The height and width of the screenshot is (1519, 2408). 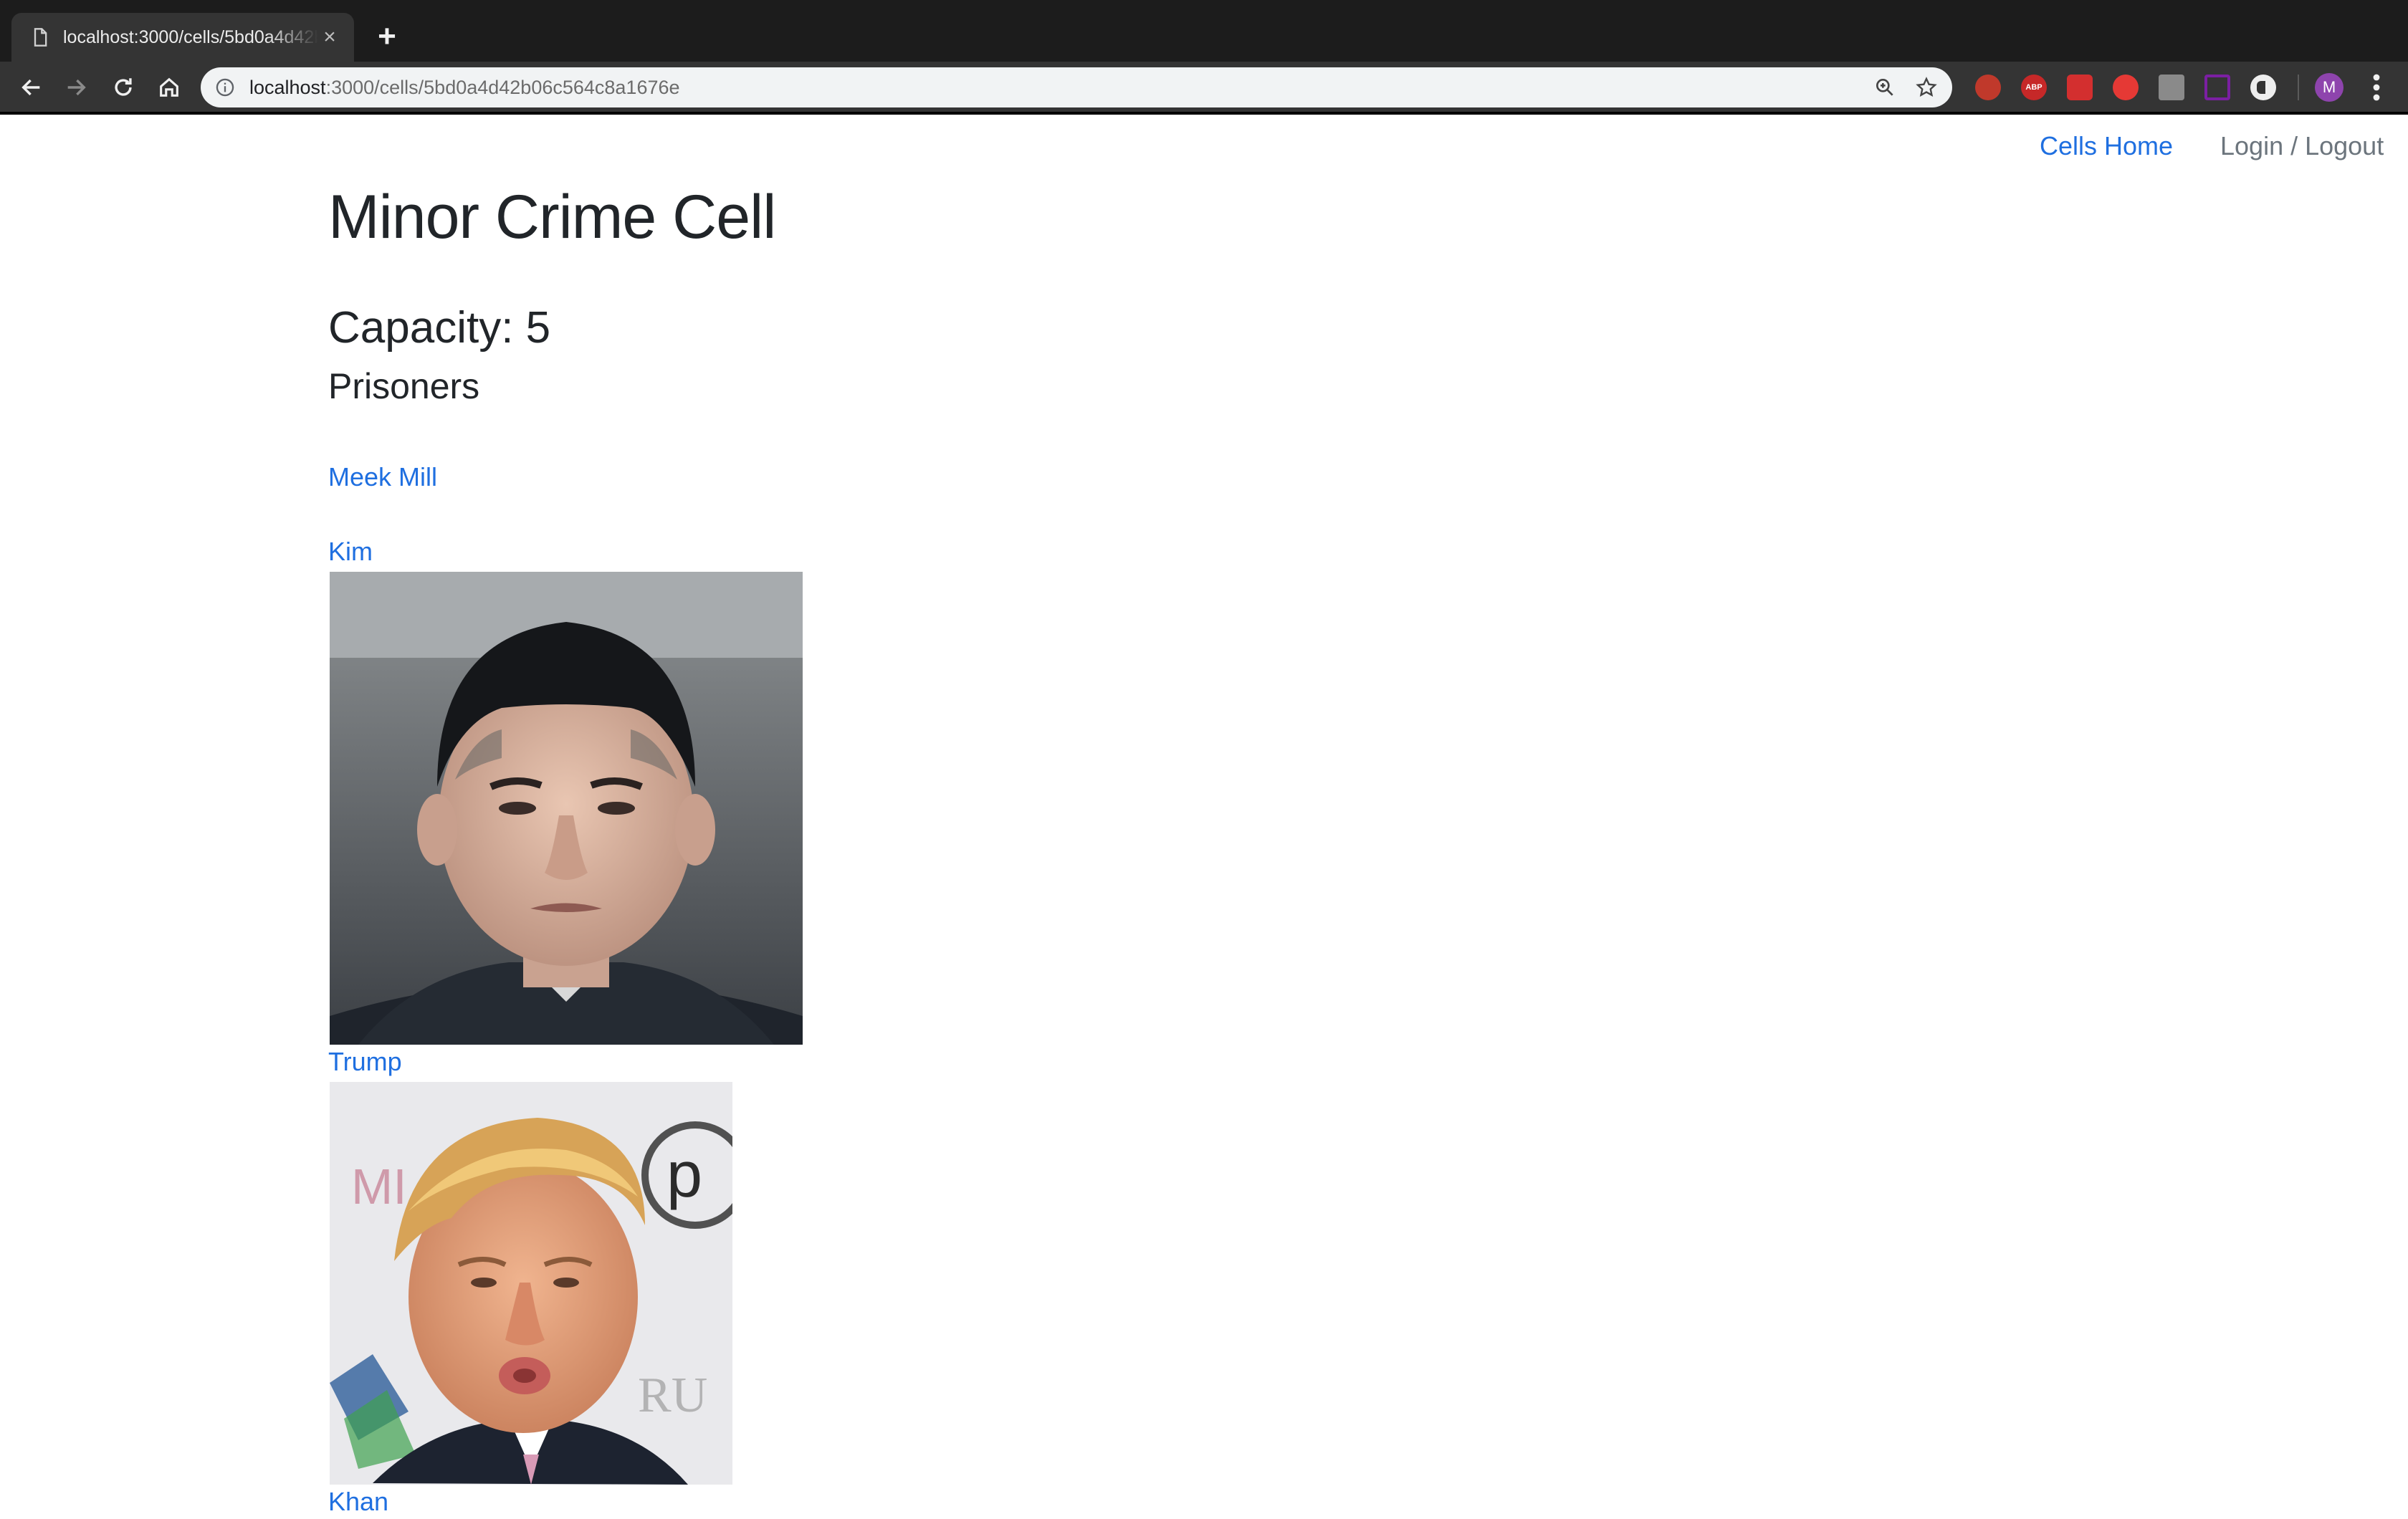 I want to click on toolbar-divider, so click(x=1204, y=114).